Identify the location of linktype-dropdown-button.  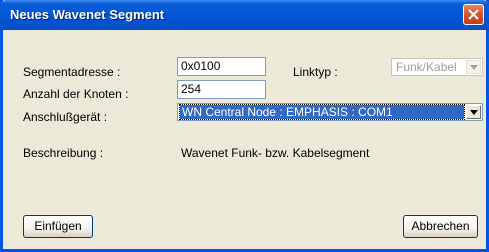
(473, 67).